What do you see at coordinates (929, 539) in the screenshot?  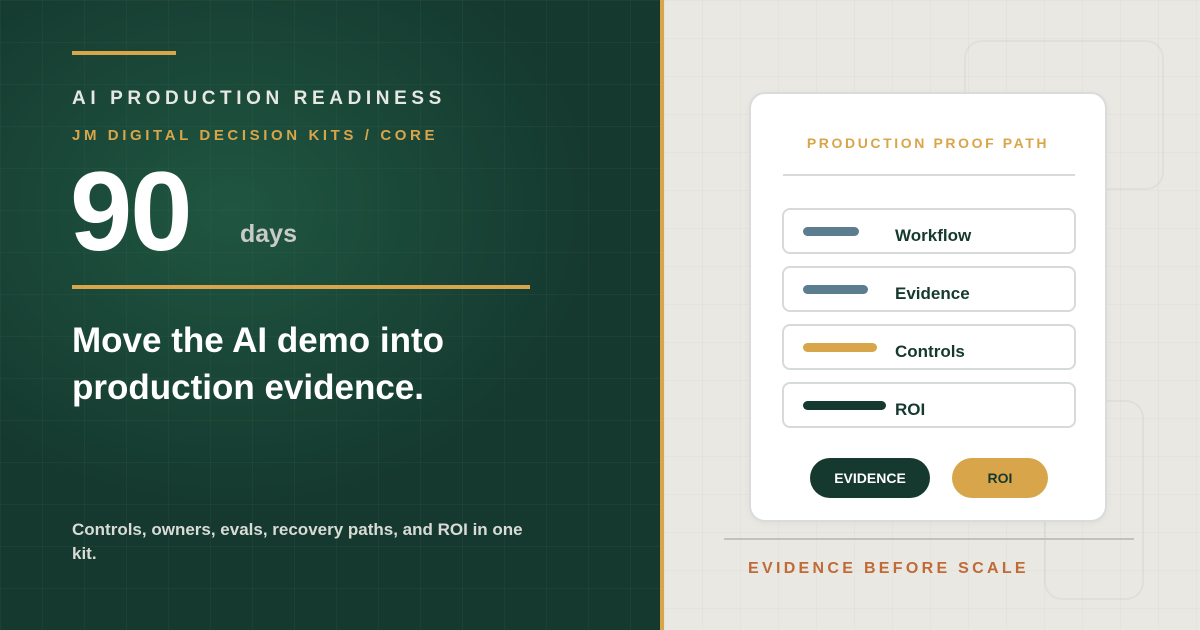 I see `footer-rule` at bounding box center [929, 539].